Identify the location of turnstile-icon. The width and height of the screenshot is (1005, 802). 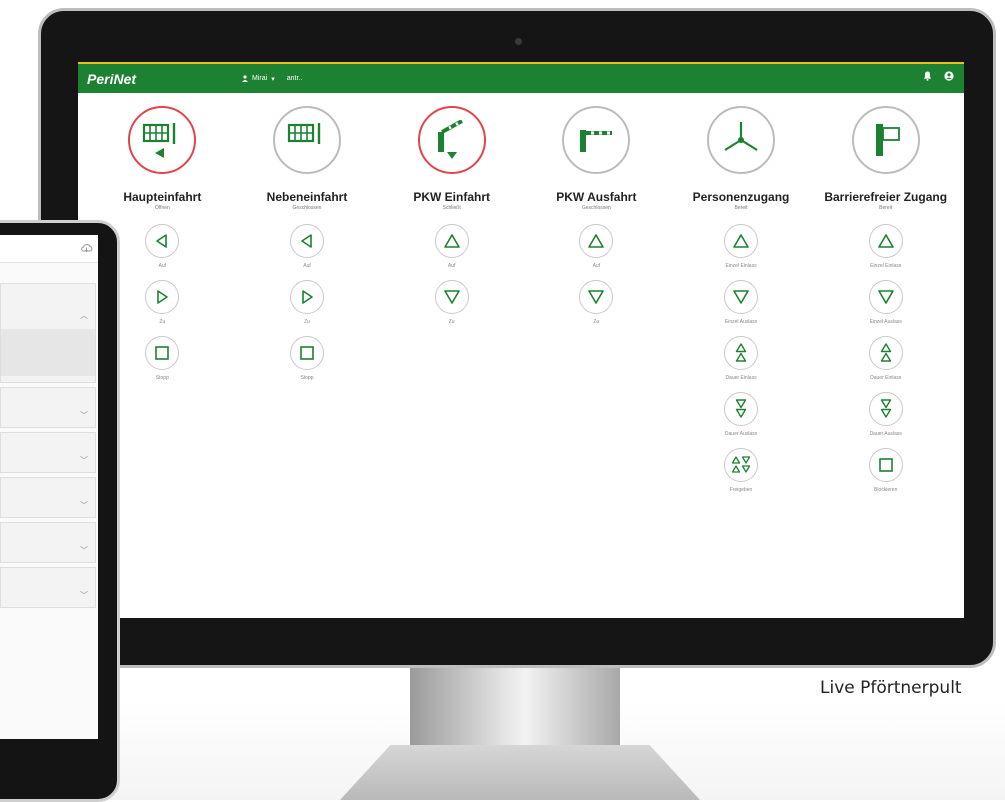
(741, 140).